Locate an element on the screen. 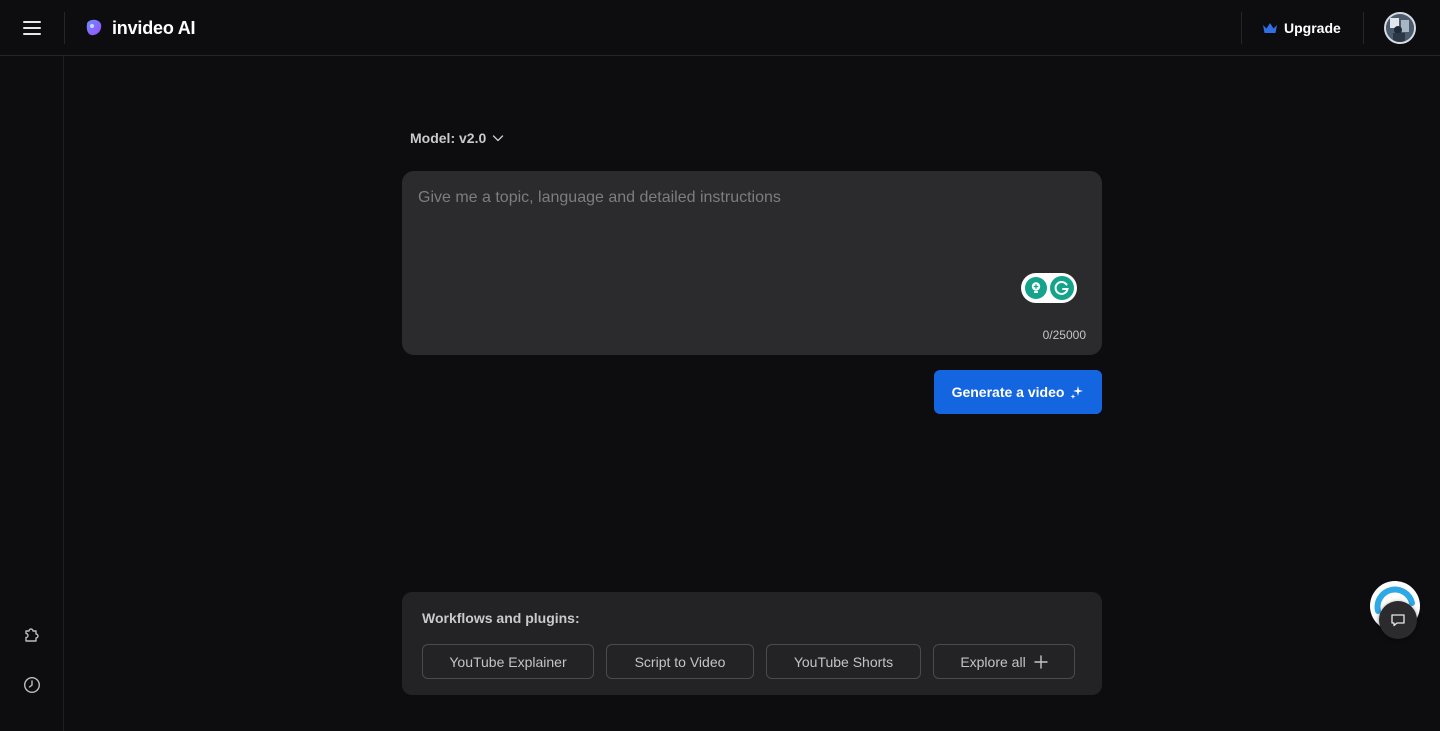  top-bar: invideo AI Upgrade is located at coordinates (720, 28).